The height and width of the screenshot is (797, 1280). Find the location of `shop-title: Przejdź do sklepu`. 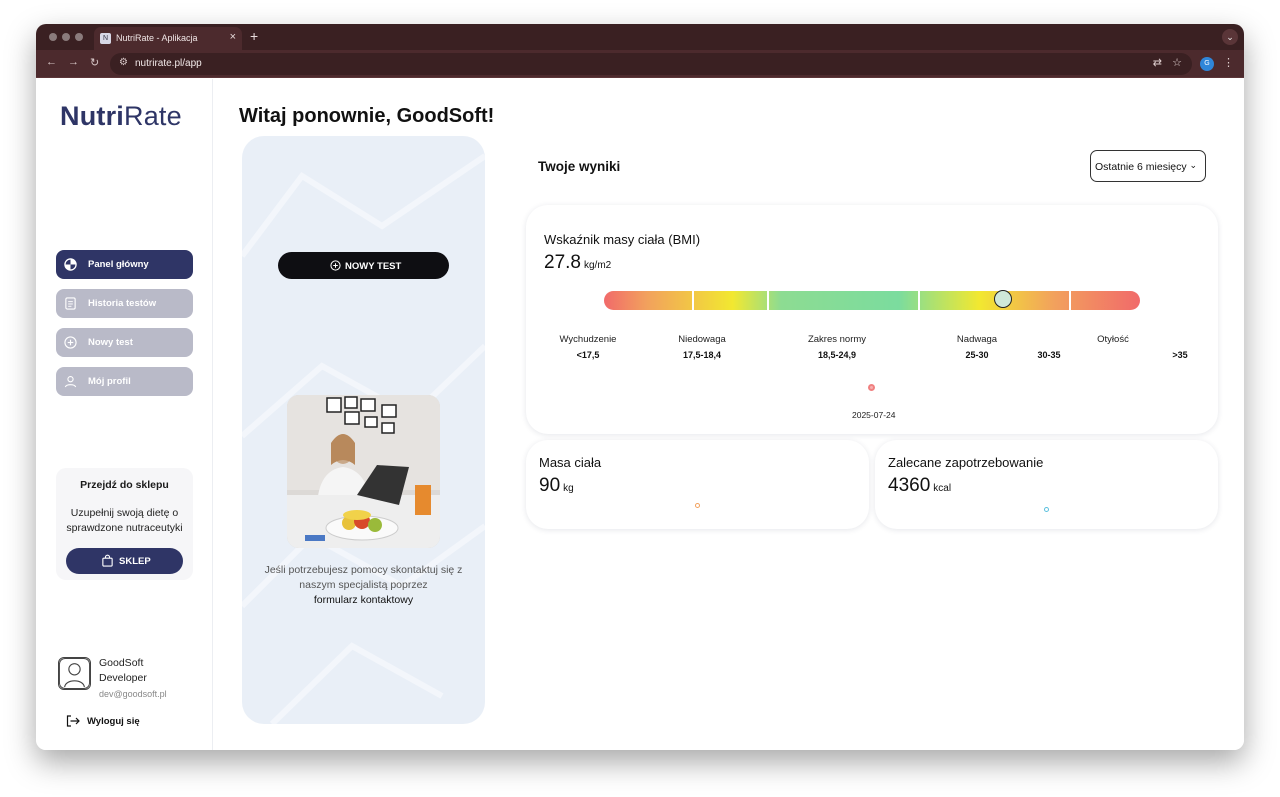

shop-title: Przejdź do sklepu is located at coordinates (124, 485).